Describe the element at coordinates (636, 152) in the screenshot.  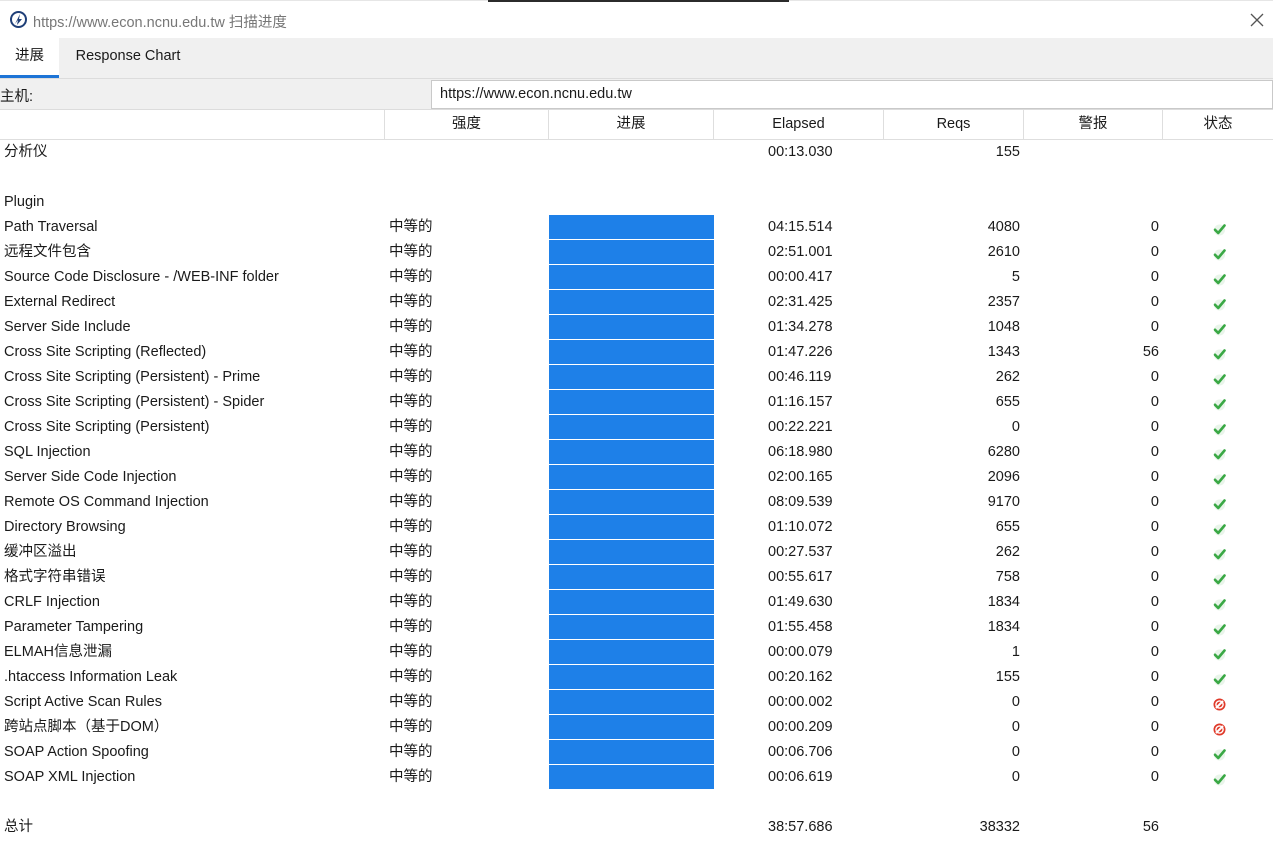
I see `analyser-row: 分析仪 00:13.030 155` at that location.